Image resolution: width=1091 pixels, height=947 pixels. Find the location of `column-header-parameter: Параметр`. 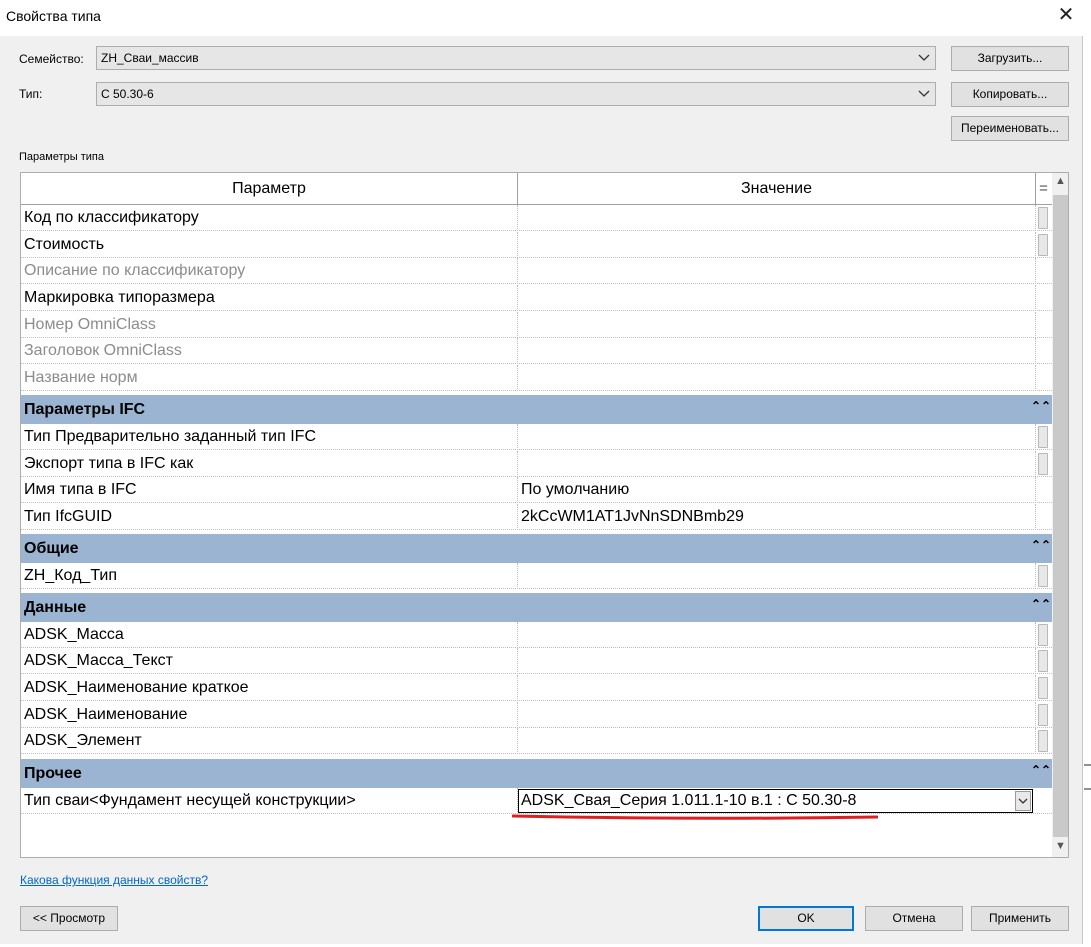

column-header-parameter: Параметр is located at coordinates (269, 188).